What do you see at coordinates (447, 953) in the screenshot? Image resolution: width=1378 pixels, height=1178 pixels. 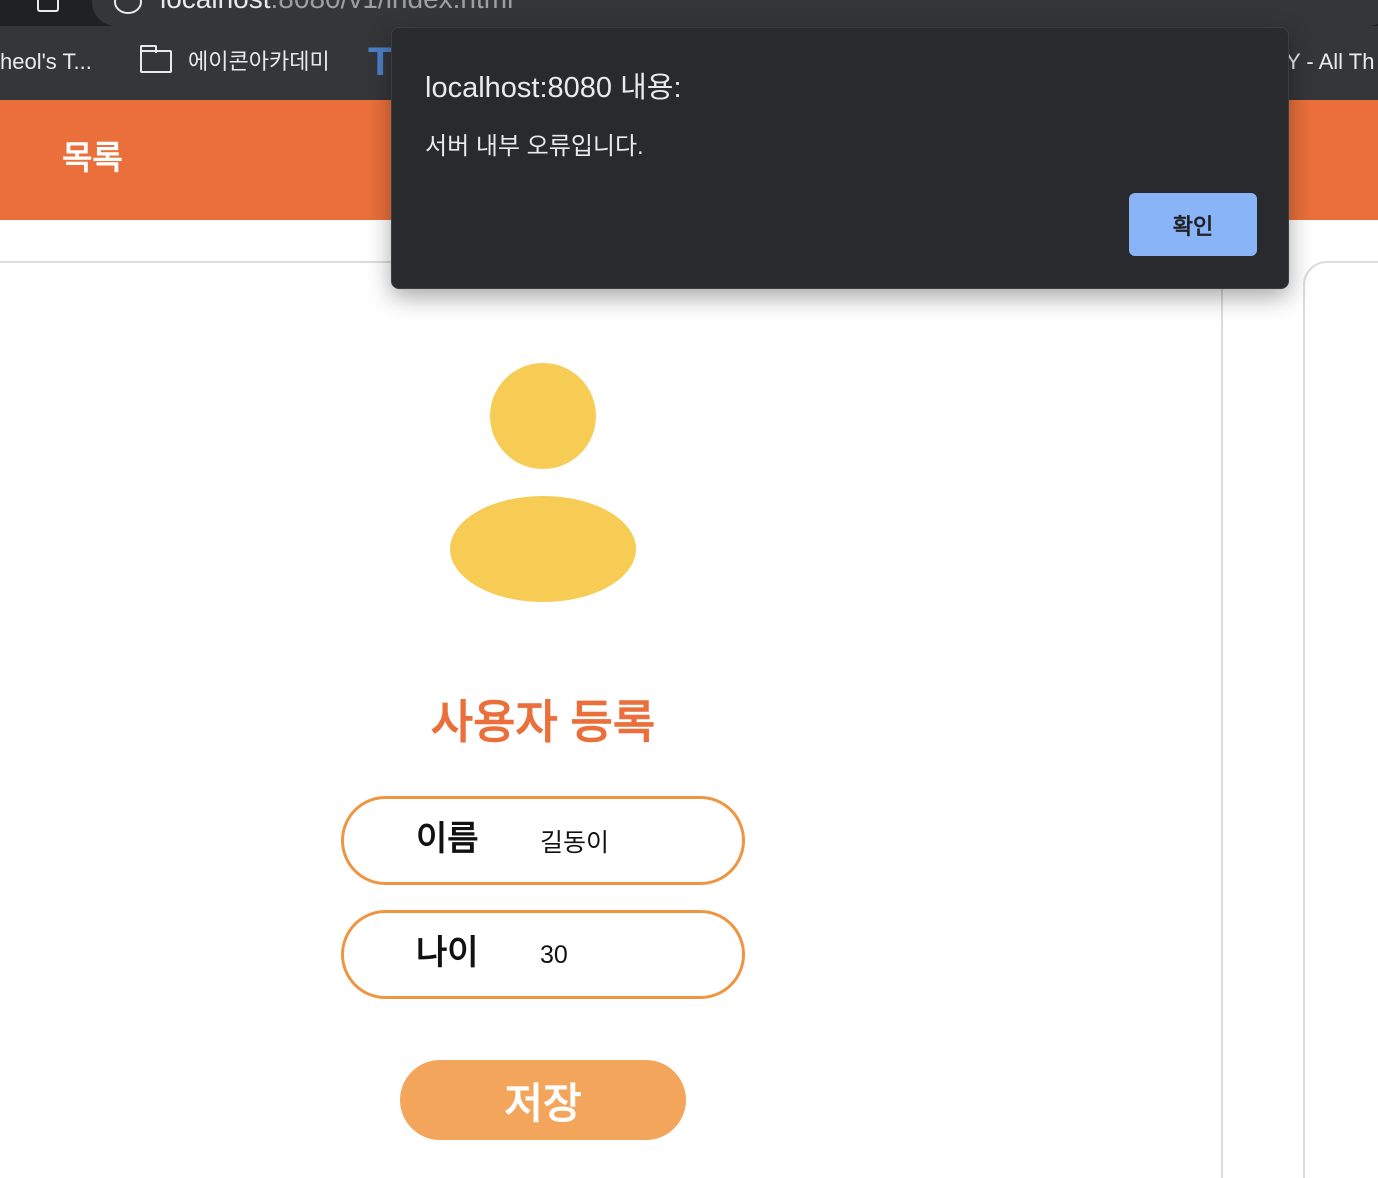 I see `age-label: 나이` at bounding box center [447, 953].